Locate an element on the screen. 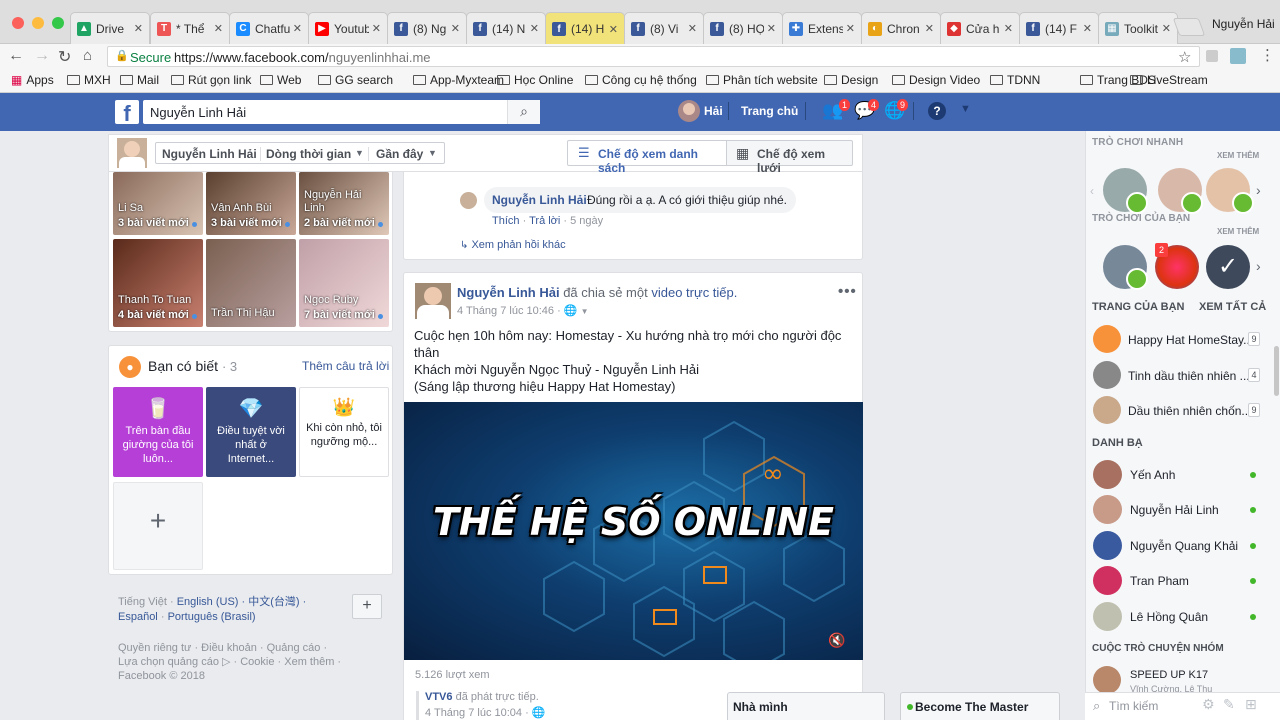 Image resolution: width=1280 pixels, height=720 pixels. lang-link: 中文(台灣) · is located at coordinates (277, 602).